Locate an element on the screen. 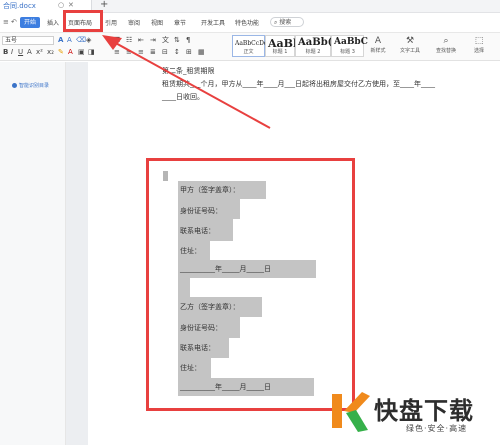 The image size is (500, 445). watermark-logo is located at coordinates (351, 412).